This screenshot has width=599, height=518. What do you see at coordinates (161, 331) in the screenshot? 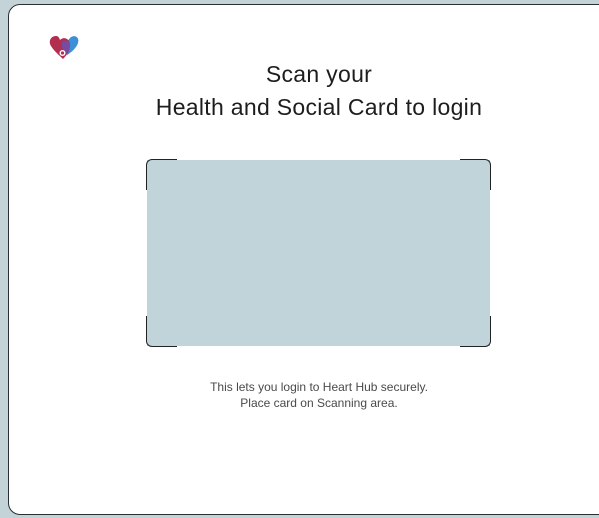
I see `scan-corner-bottom-left` at bounding box center [161, 331].